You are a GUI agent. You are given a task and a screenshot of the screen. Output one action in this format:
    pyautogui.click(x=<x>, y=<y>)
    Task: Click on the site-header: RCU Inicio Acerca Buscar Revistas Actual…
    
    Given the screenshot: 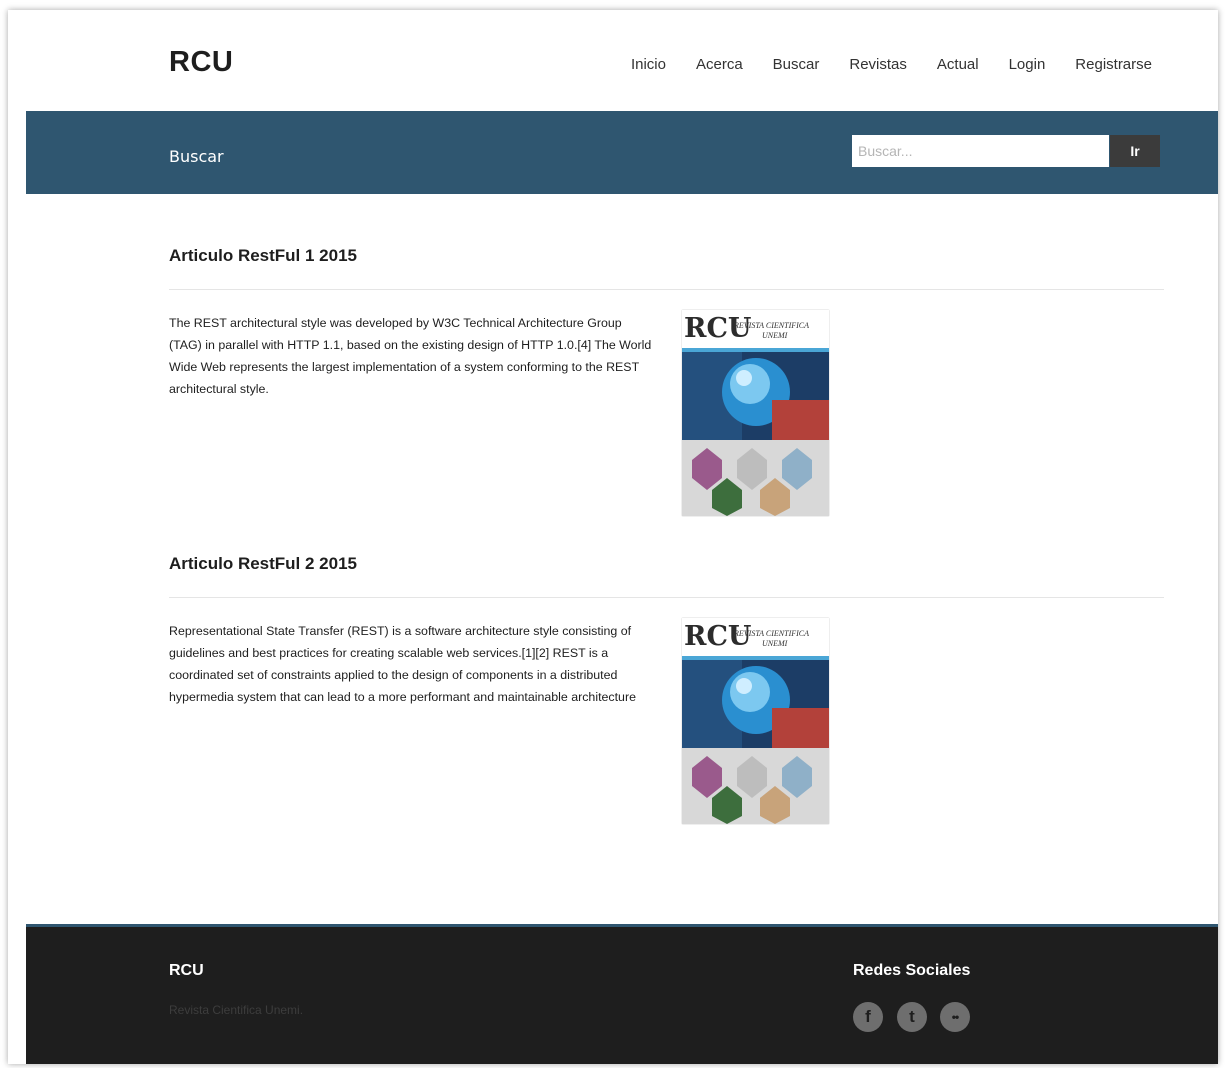 What is the action you would take?
    pyautogui.click(x=613, y=60)
    